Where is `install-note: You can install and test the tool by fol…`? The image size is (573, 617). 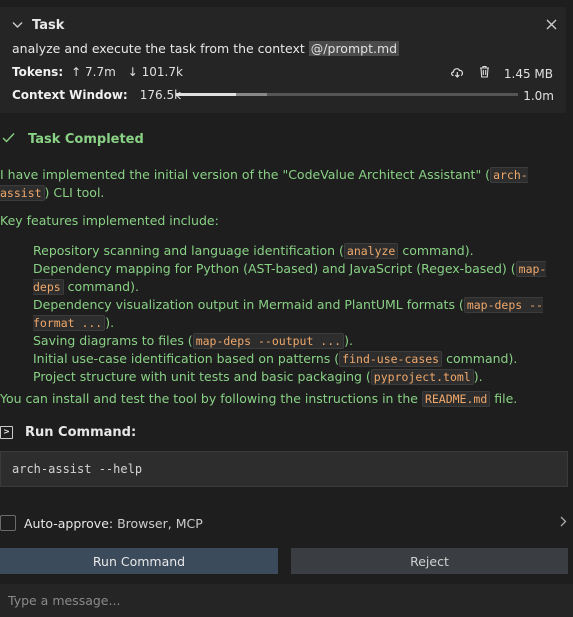
install-note: You can install and test the tool by fol… is located at coordinates (259, 399).